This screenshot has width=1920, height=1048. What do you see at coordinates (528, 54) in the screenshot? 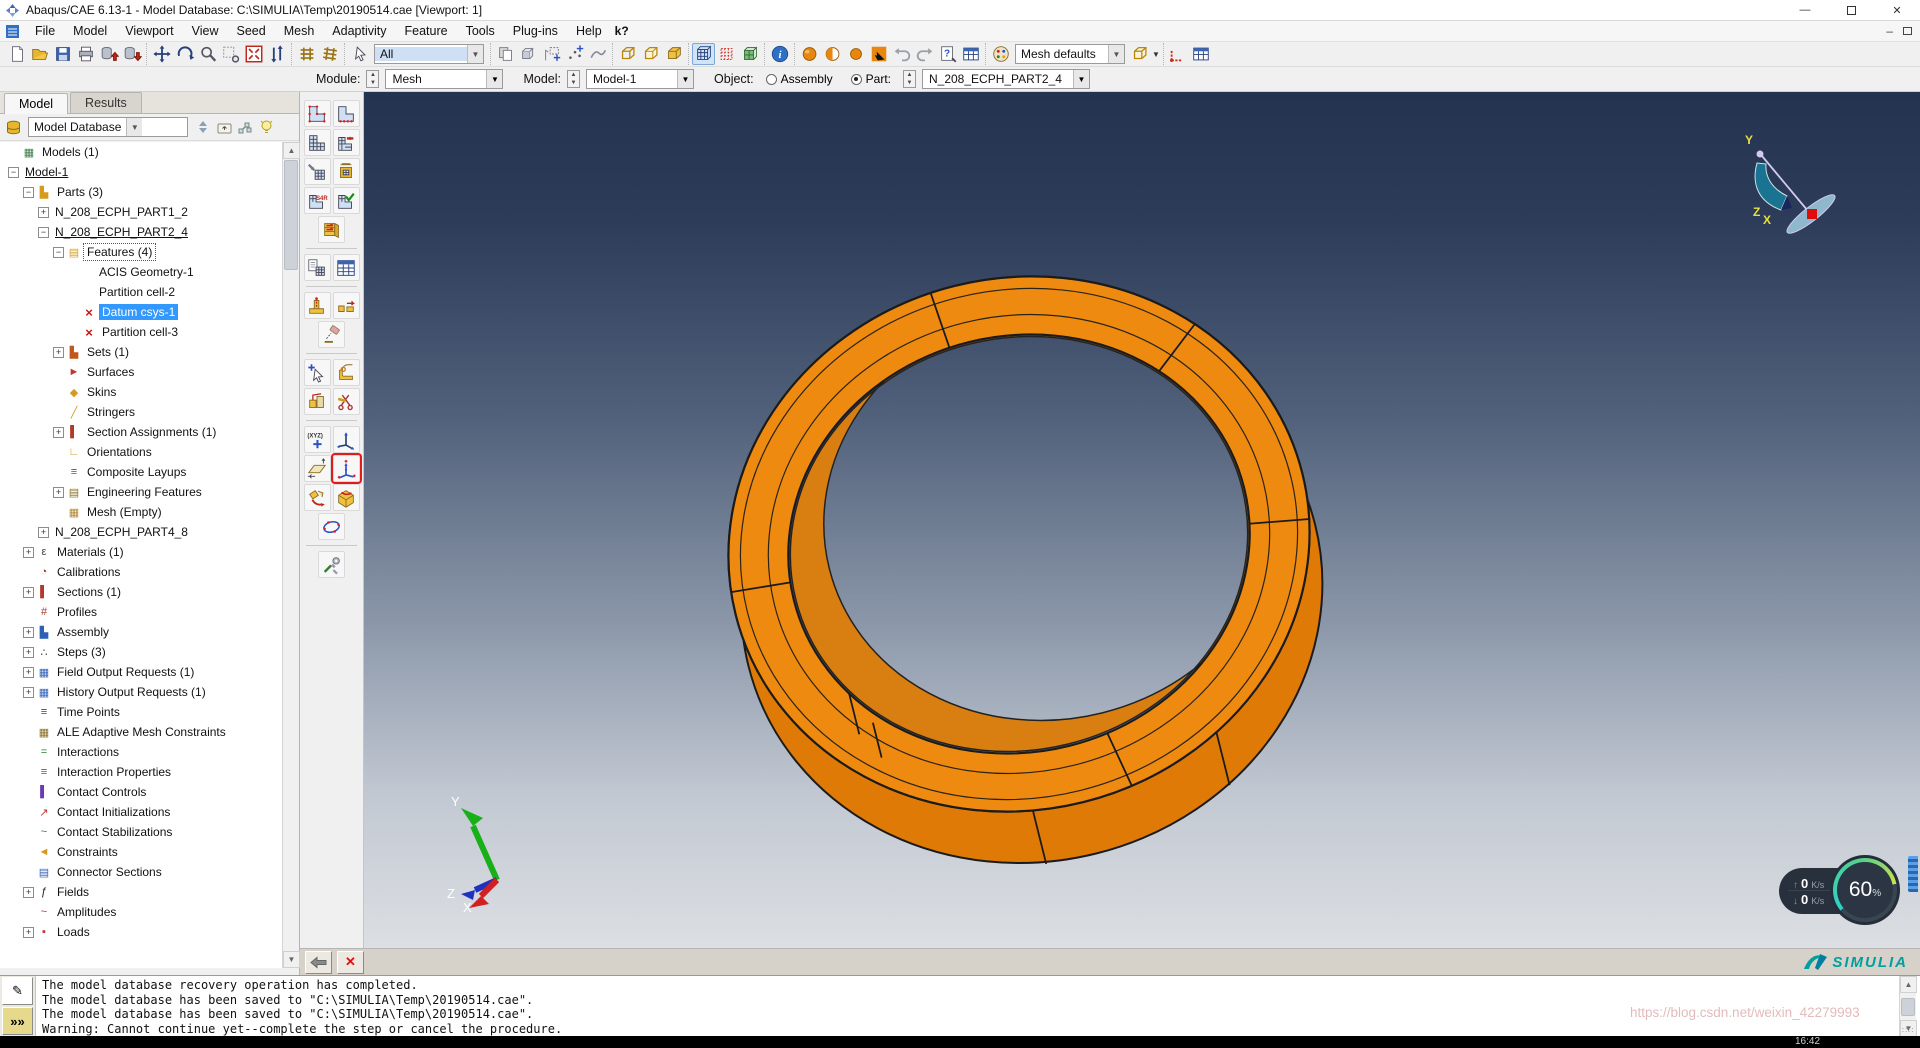
I see `instance-cube-button` at bounding box center [528, 54].